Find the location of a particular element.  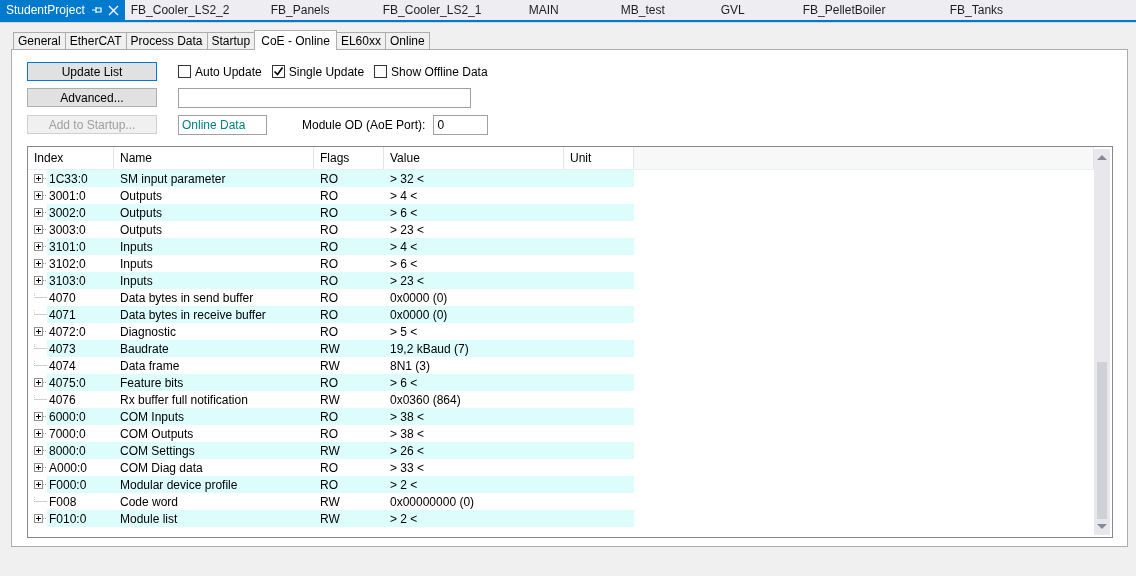

module-od-field: 0 is located at coordinates (461, 125).